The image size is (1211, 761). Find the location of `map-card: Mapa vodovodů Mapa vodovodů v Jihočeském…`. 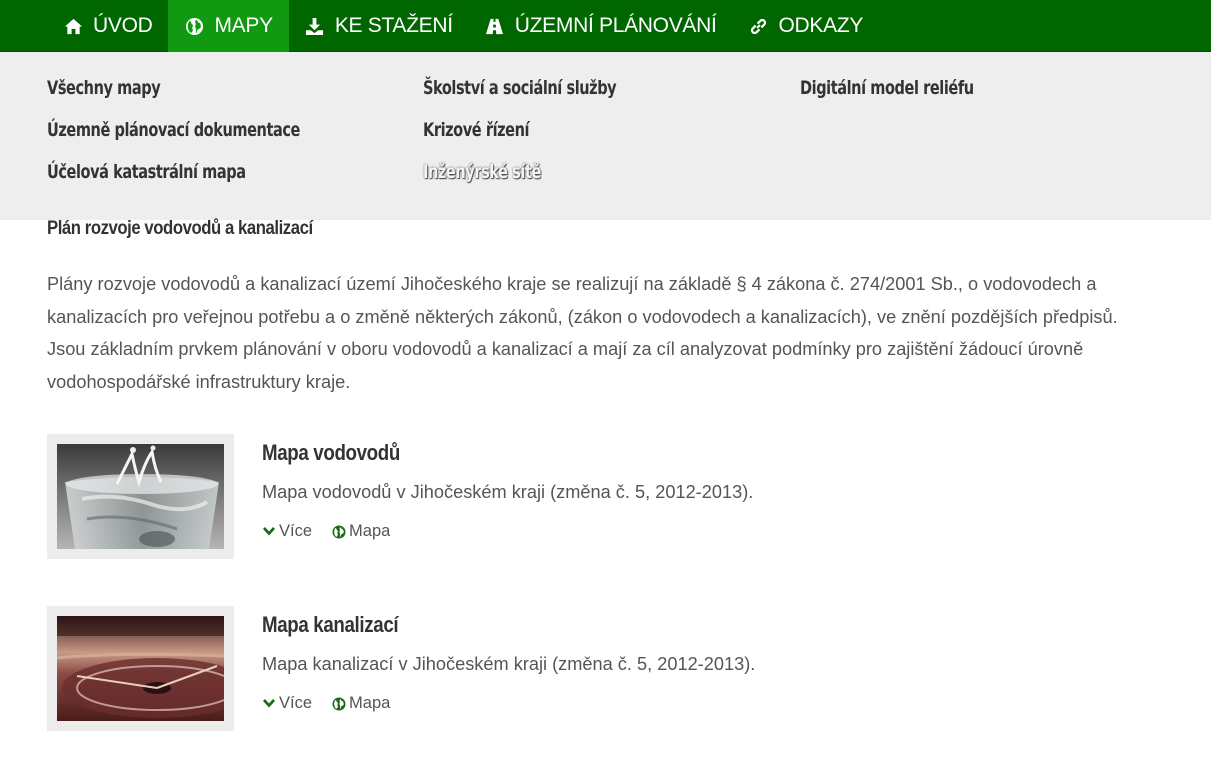

map-card: Mapa vodovodů Mapa vodovodů v Jihočeském… is located at coordinates (400, 496).